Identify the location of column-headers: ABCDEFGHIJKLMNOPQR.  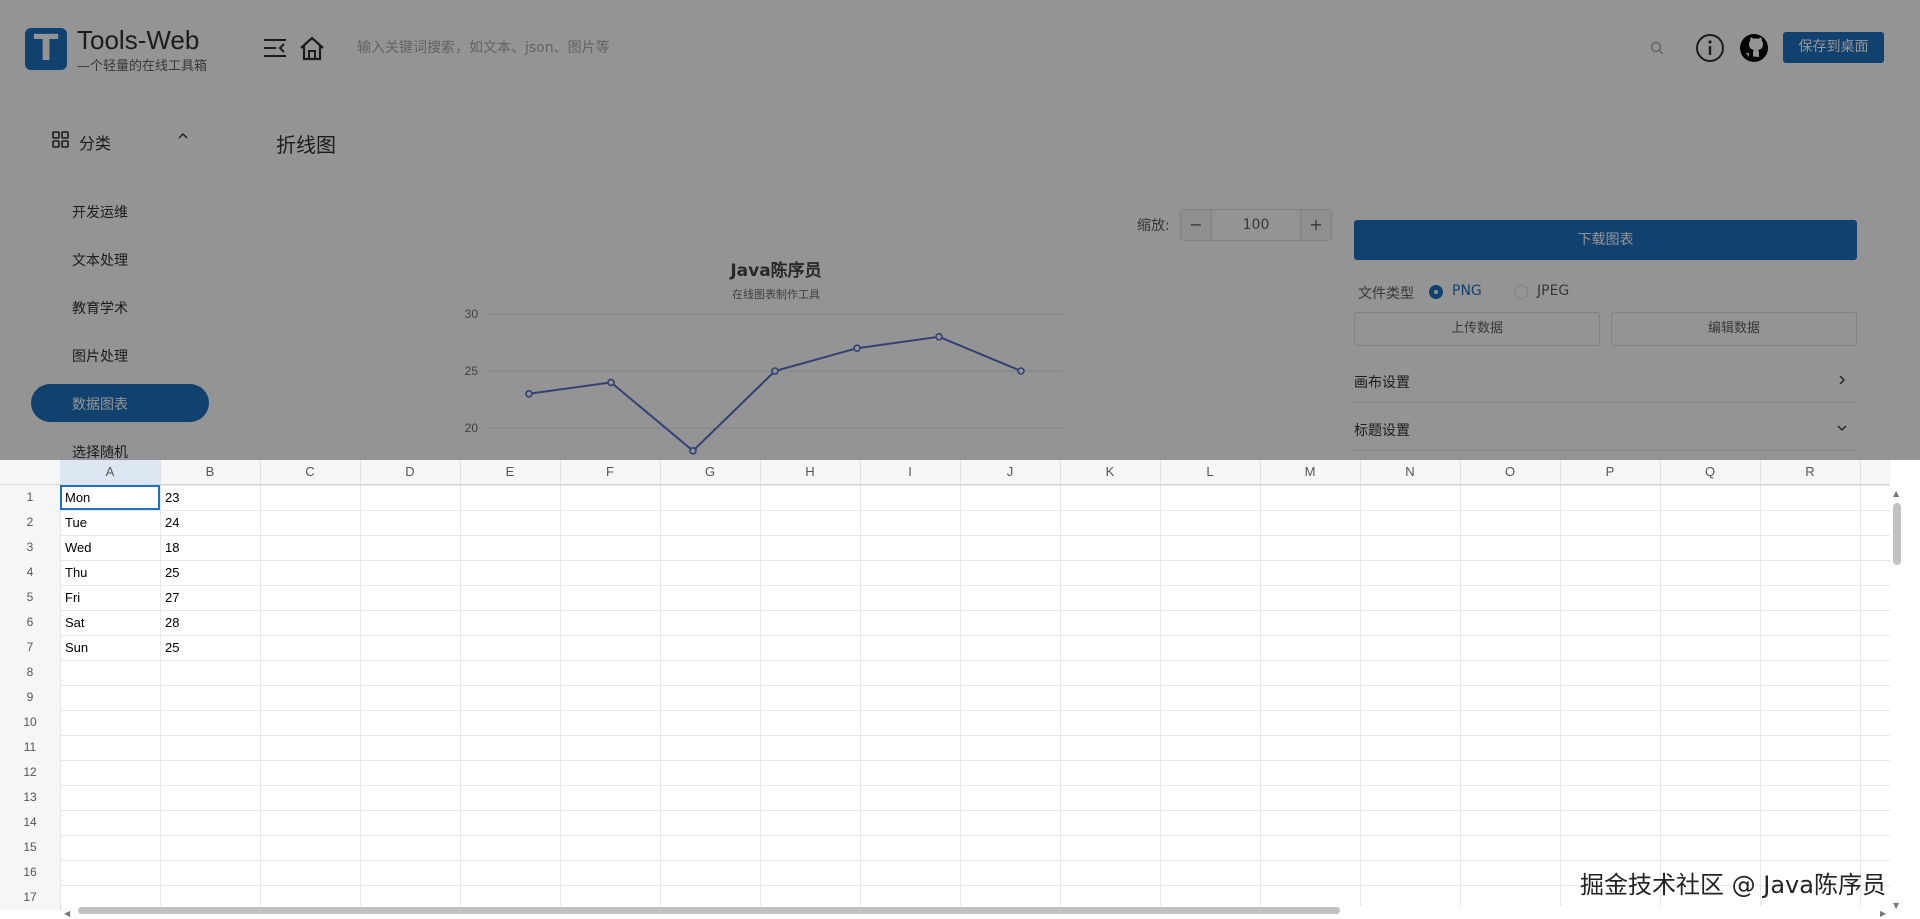
(975, 472).